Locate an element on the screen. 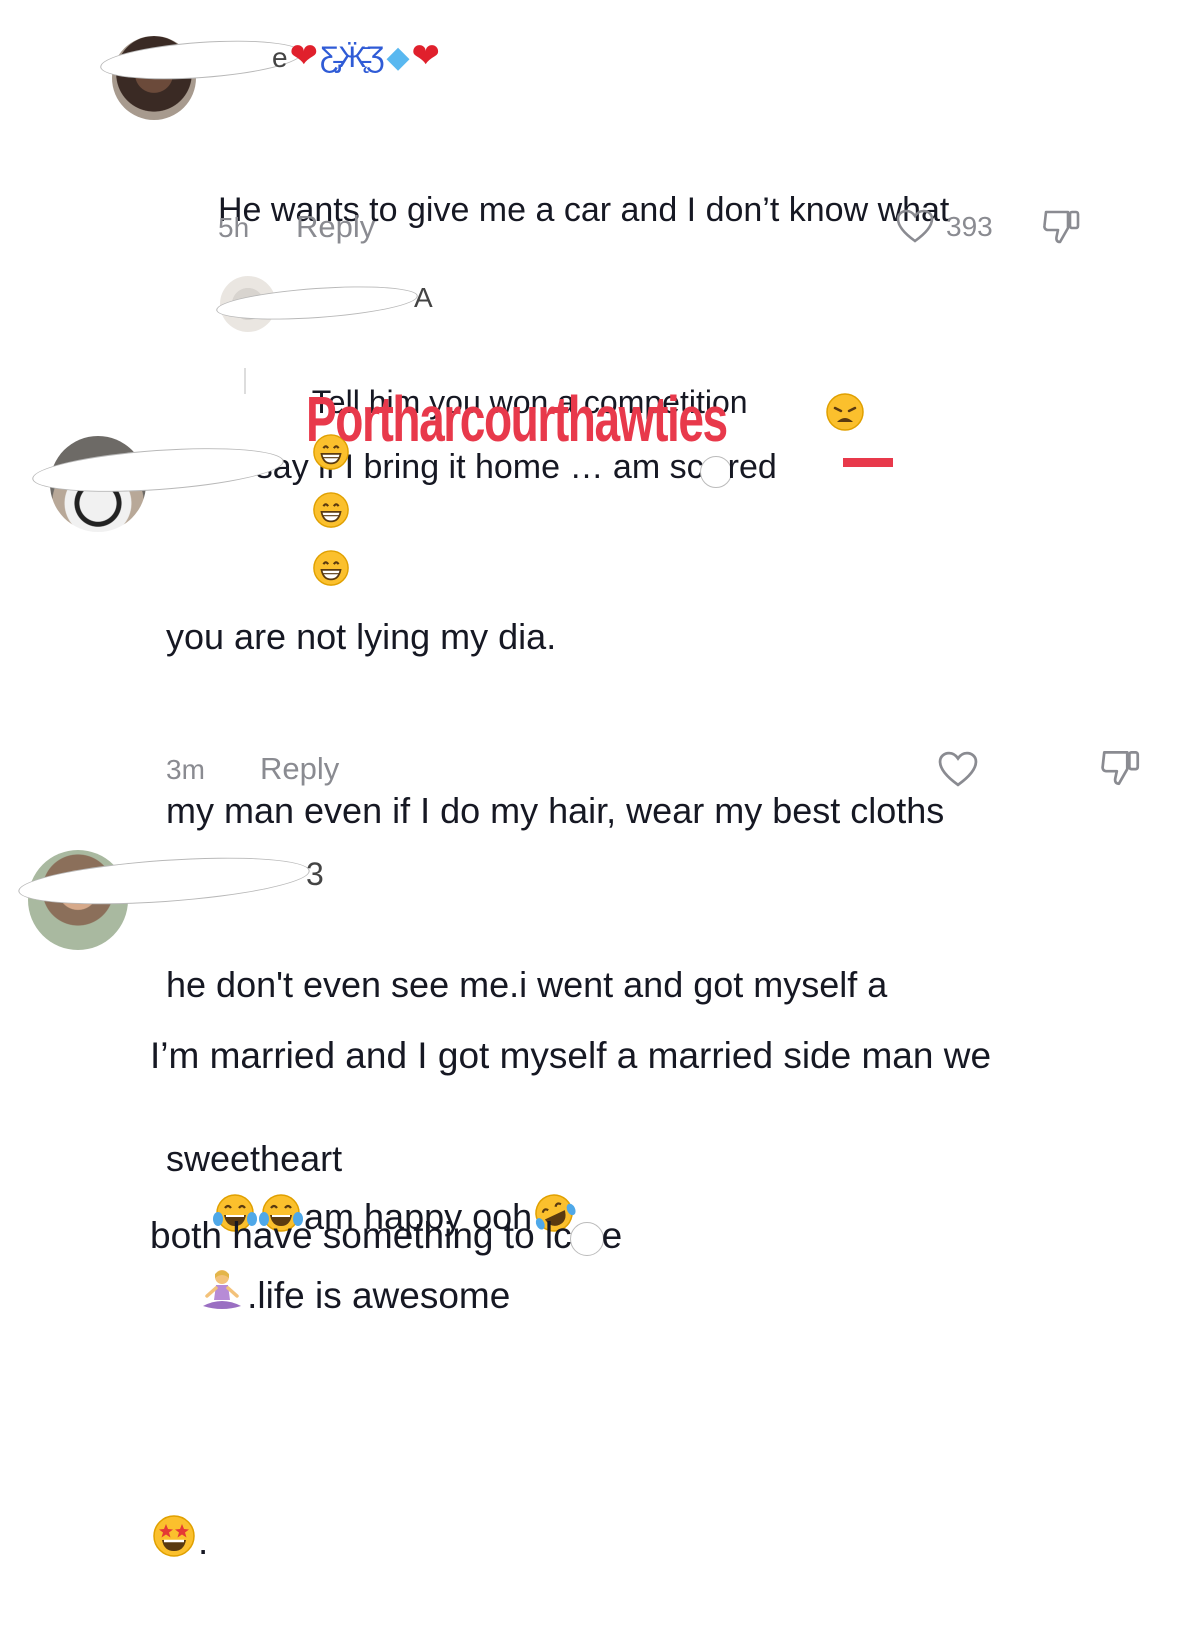 Image resolution: width=1200 pixels, height=1638 pixels. comment-line-part: .life is awesome is located at coordinates (379, 1295).